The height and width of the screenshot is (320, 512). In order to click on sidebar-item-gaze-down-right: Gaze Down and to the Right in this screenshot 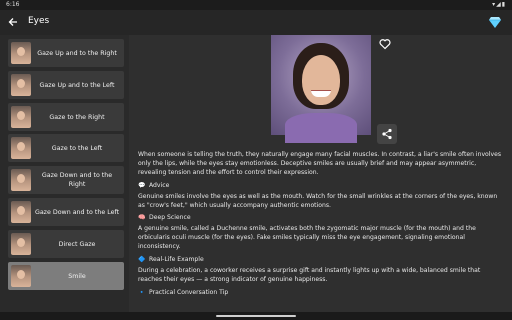, I will do `click(66, 180)`.